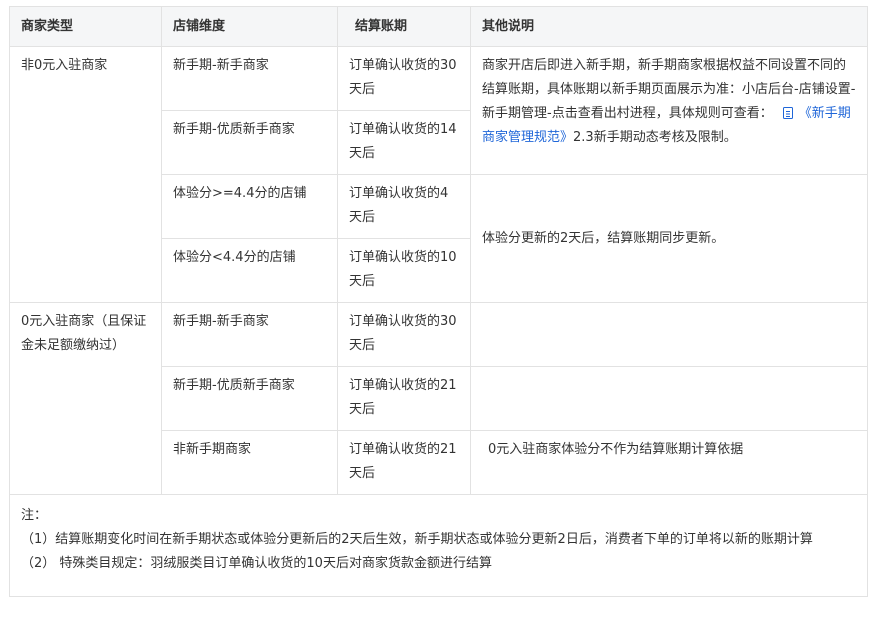  Describe the element at coordinates (404, 26) in the screenshot. I see `header-settlement-period: 结算账期` at that location.